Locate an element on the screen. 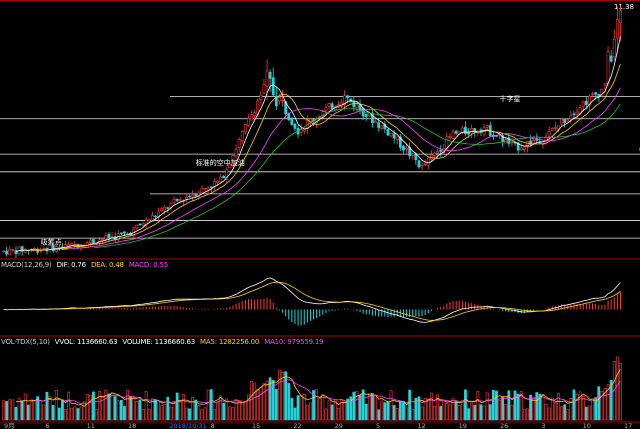 This screenshot has height=429, width=640. x-axis-label: 29 is located at coordinates (339, 425).